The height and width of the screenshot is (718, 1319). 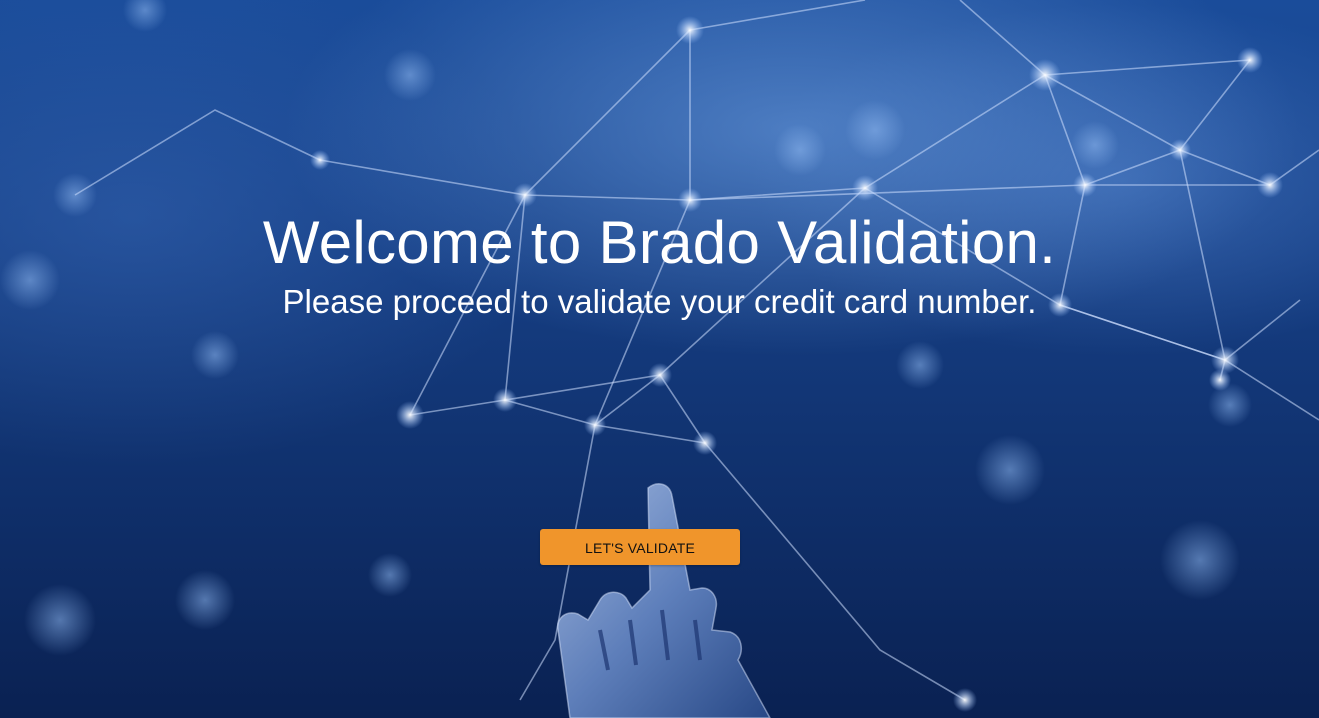 What do you see at coordinates (659, 242) in the screenshot?
I see `page-title: Welcome to Brado Validation.` at bounding box center [659, 242].